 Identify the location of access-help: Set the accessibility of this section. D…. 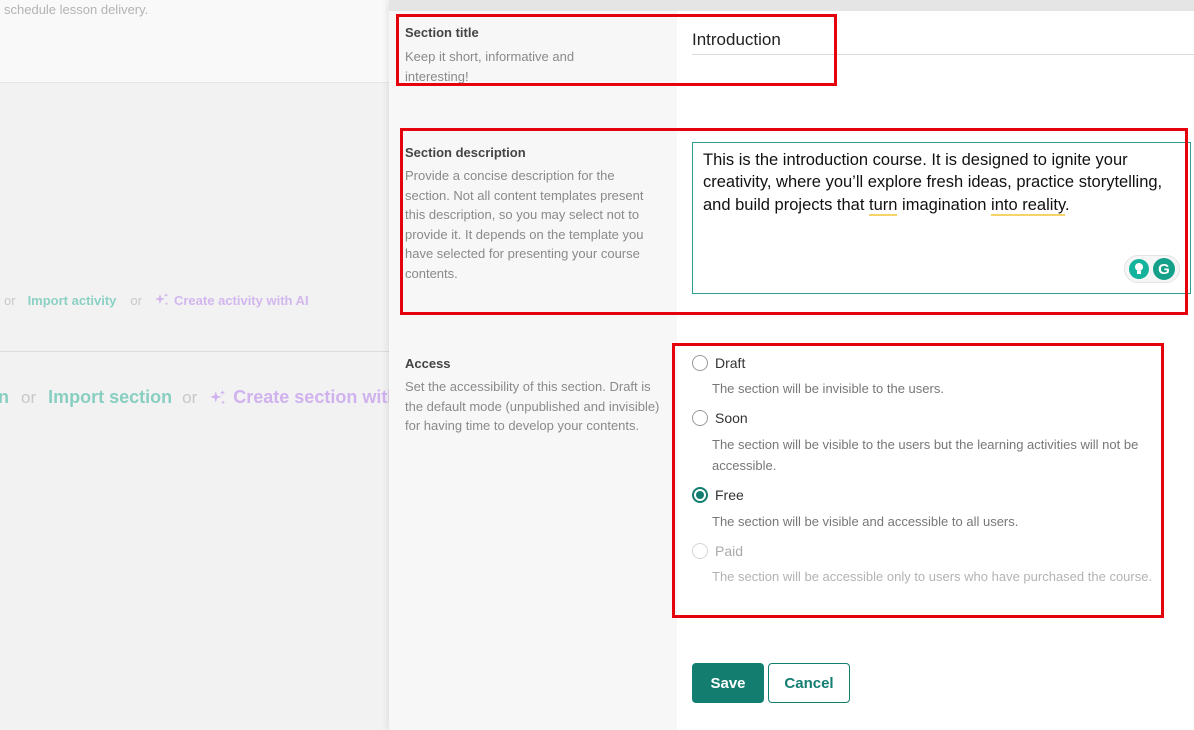
(532, 406).